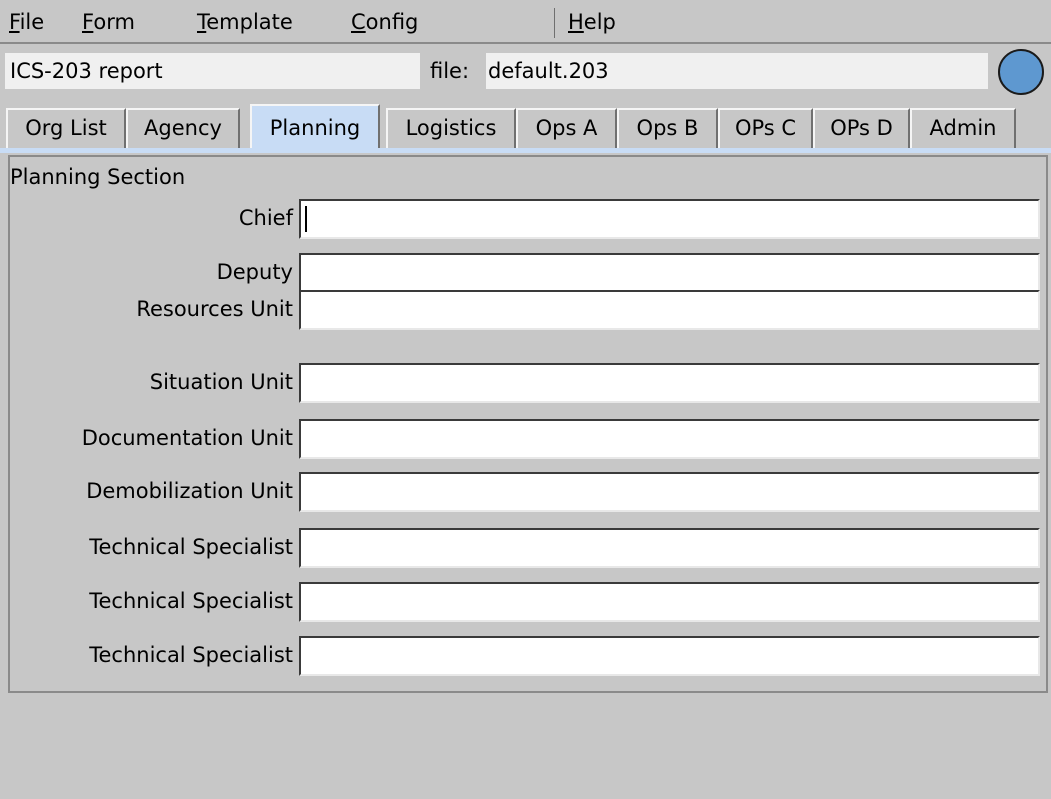 Image resolution: width=1051 pixels, height=799 pixels. Describe the element at coordinates (384, 22) in the screenshot. I see `menu-config: Config` at that location.